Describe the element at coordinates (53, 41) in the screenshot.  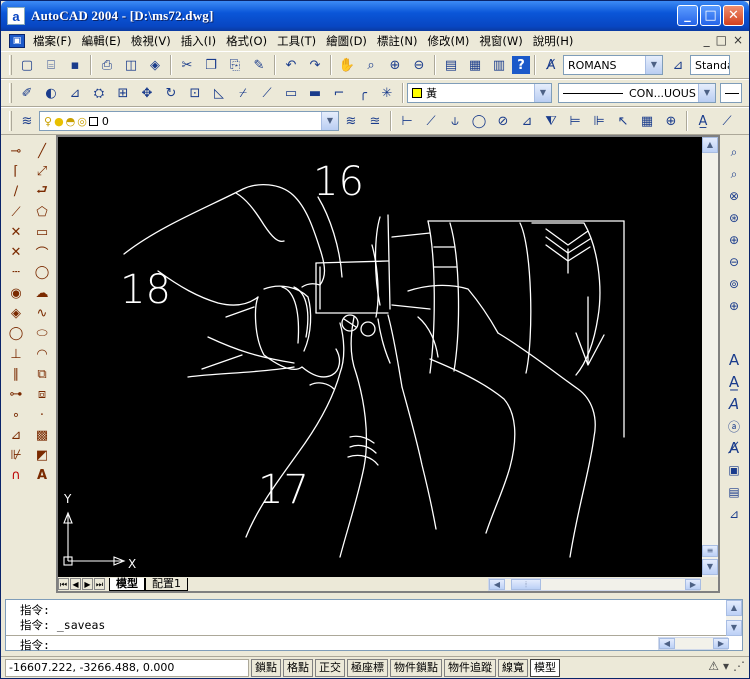
I see `menu-file: 檔案(F)` at that location.